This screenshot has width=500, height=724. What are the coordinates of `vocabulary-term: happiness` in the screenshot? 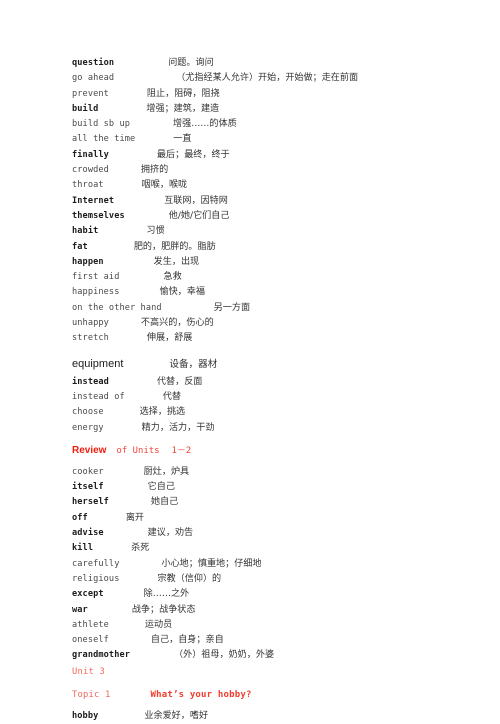 It's located at (96, 292).